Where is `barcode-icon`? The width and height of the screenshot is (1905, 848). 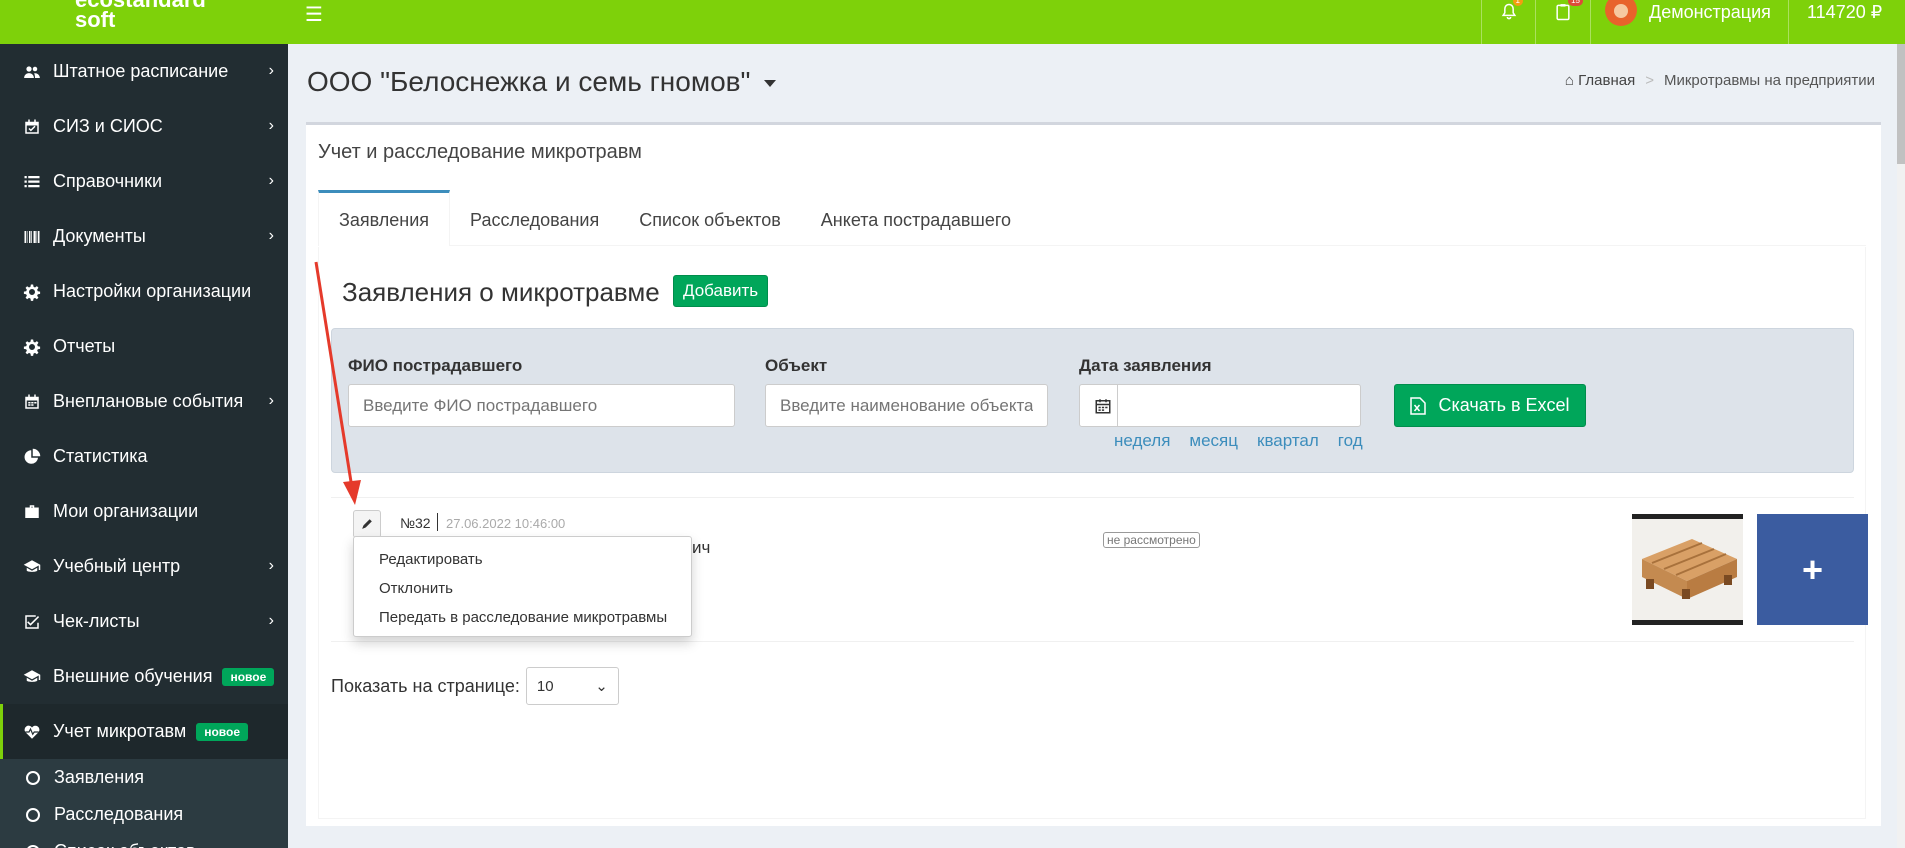
barcode-icon is located at coordinates (32, 237).